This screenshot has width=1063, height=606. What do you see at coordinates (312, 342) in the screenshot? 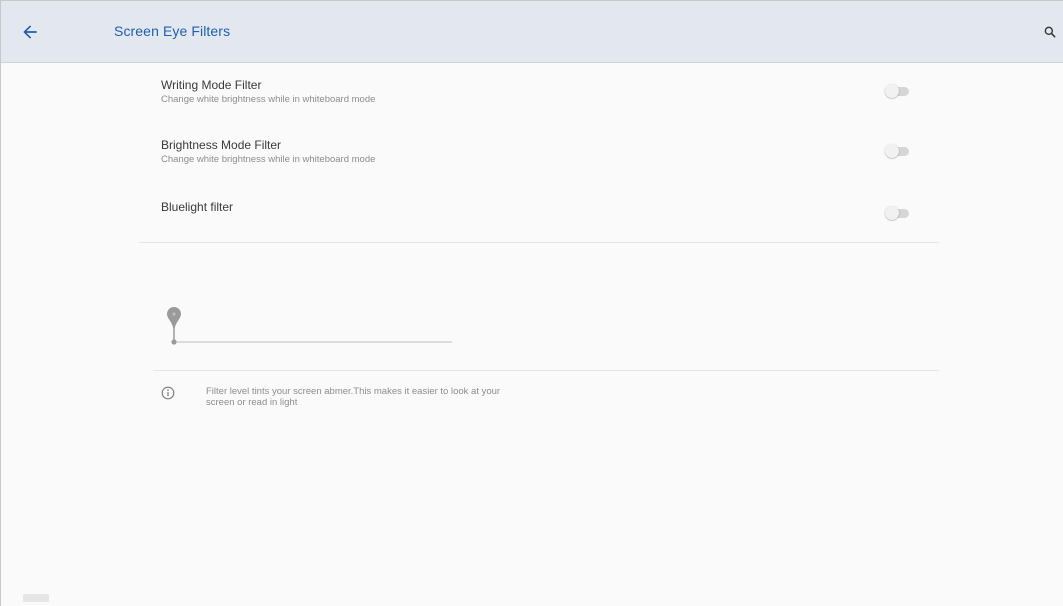
I see `slider-track` at bounding box center [312, 342].